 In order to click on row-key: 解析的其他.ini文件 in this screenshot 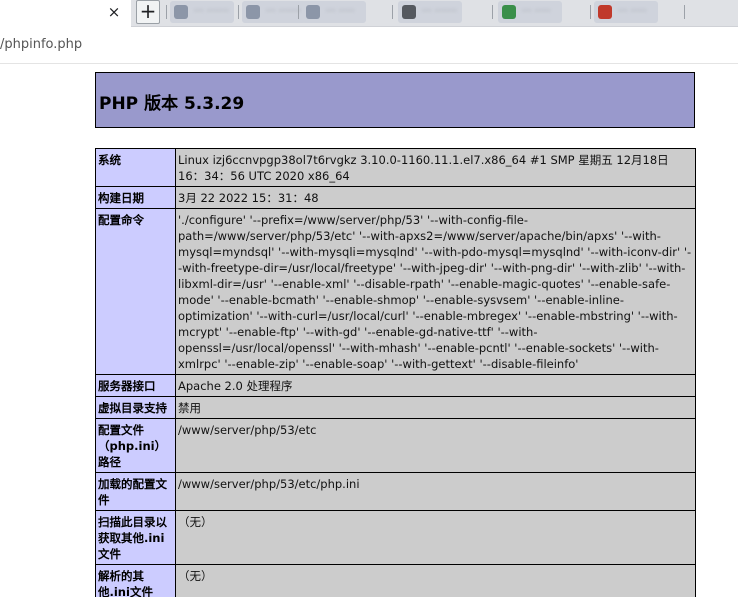, I will do `click(135, 580)`.